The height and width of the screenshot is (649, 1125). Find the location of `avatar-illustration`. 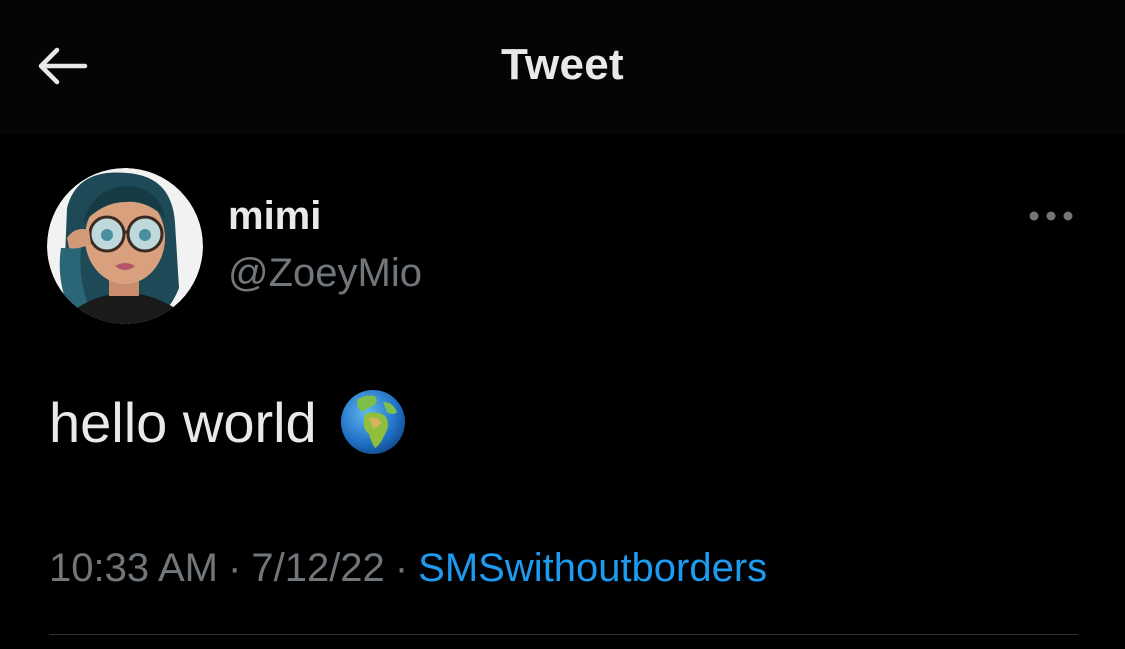

avatar-illustration is located at coordinates (125, 246).